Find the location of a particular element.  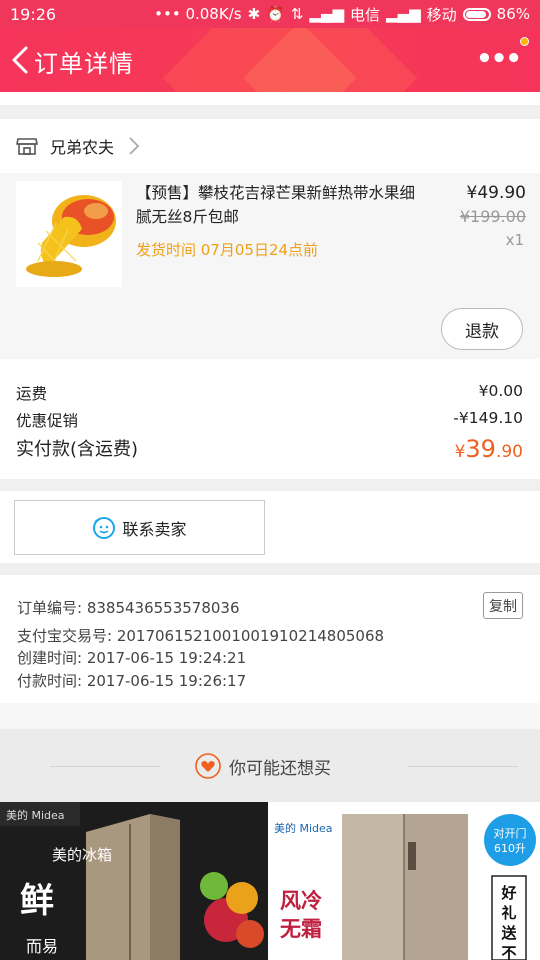

contact-seller-button: 联系卖家 is located at coordinates (139, 527).